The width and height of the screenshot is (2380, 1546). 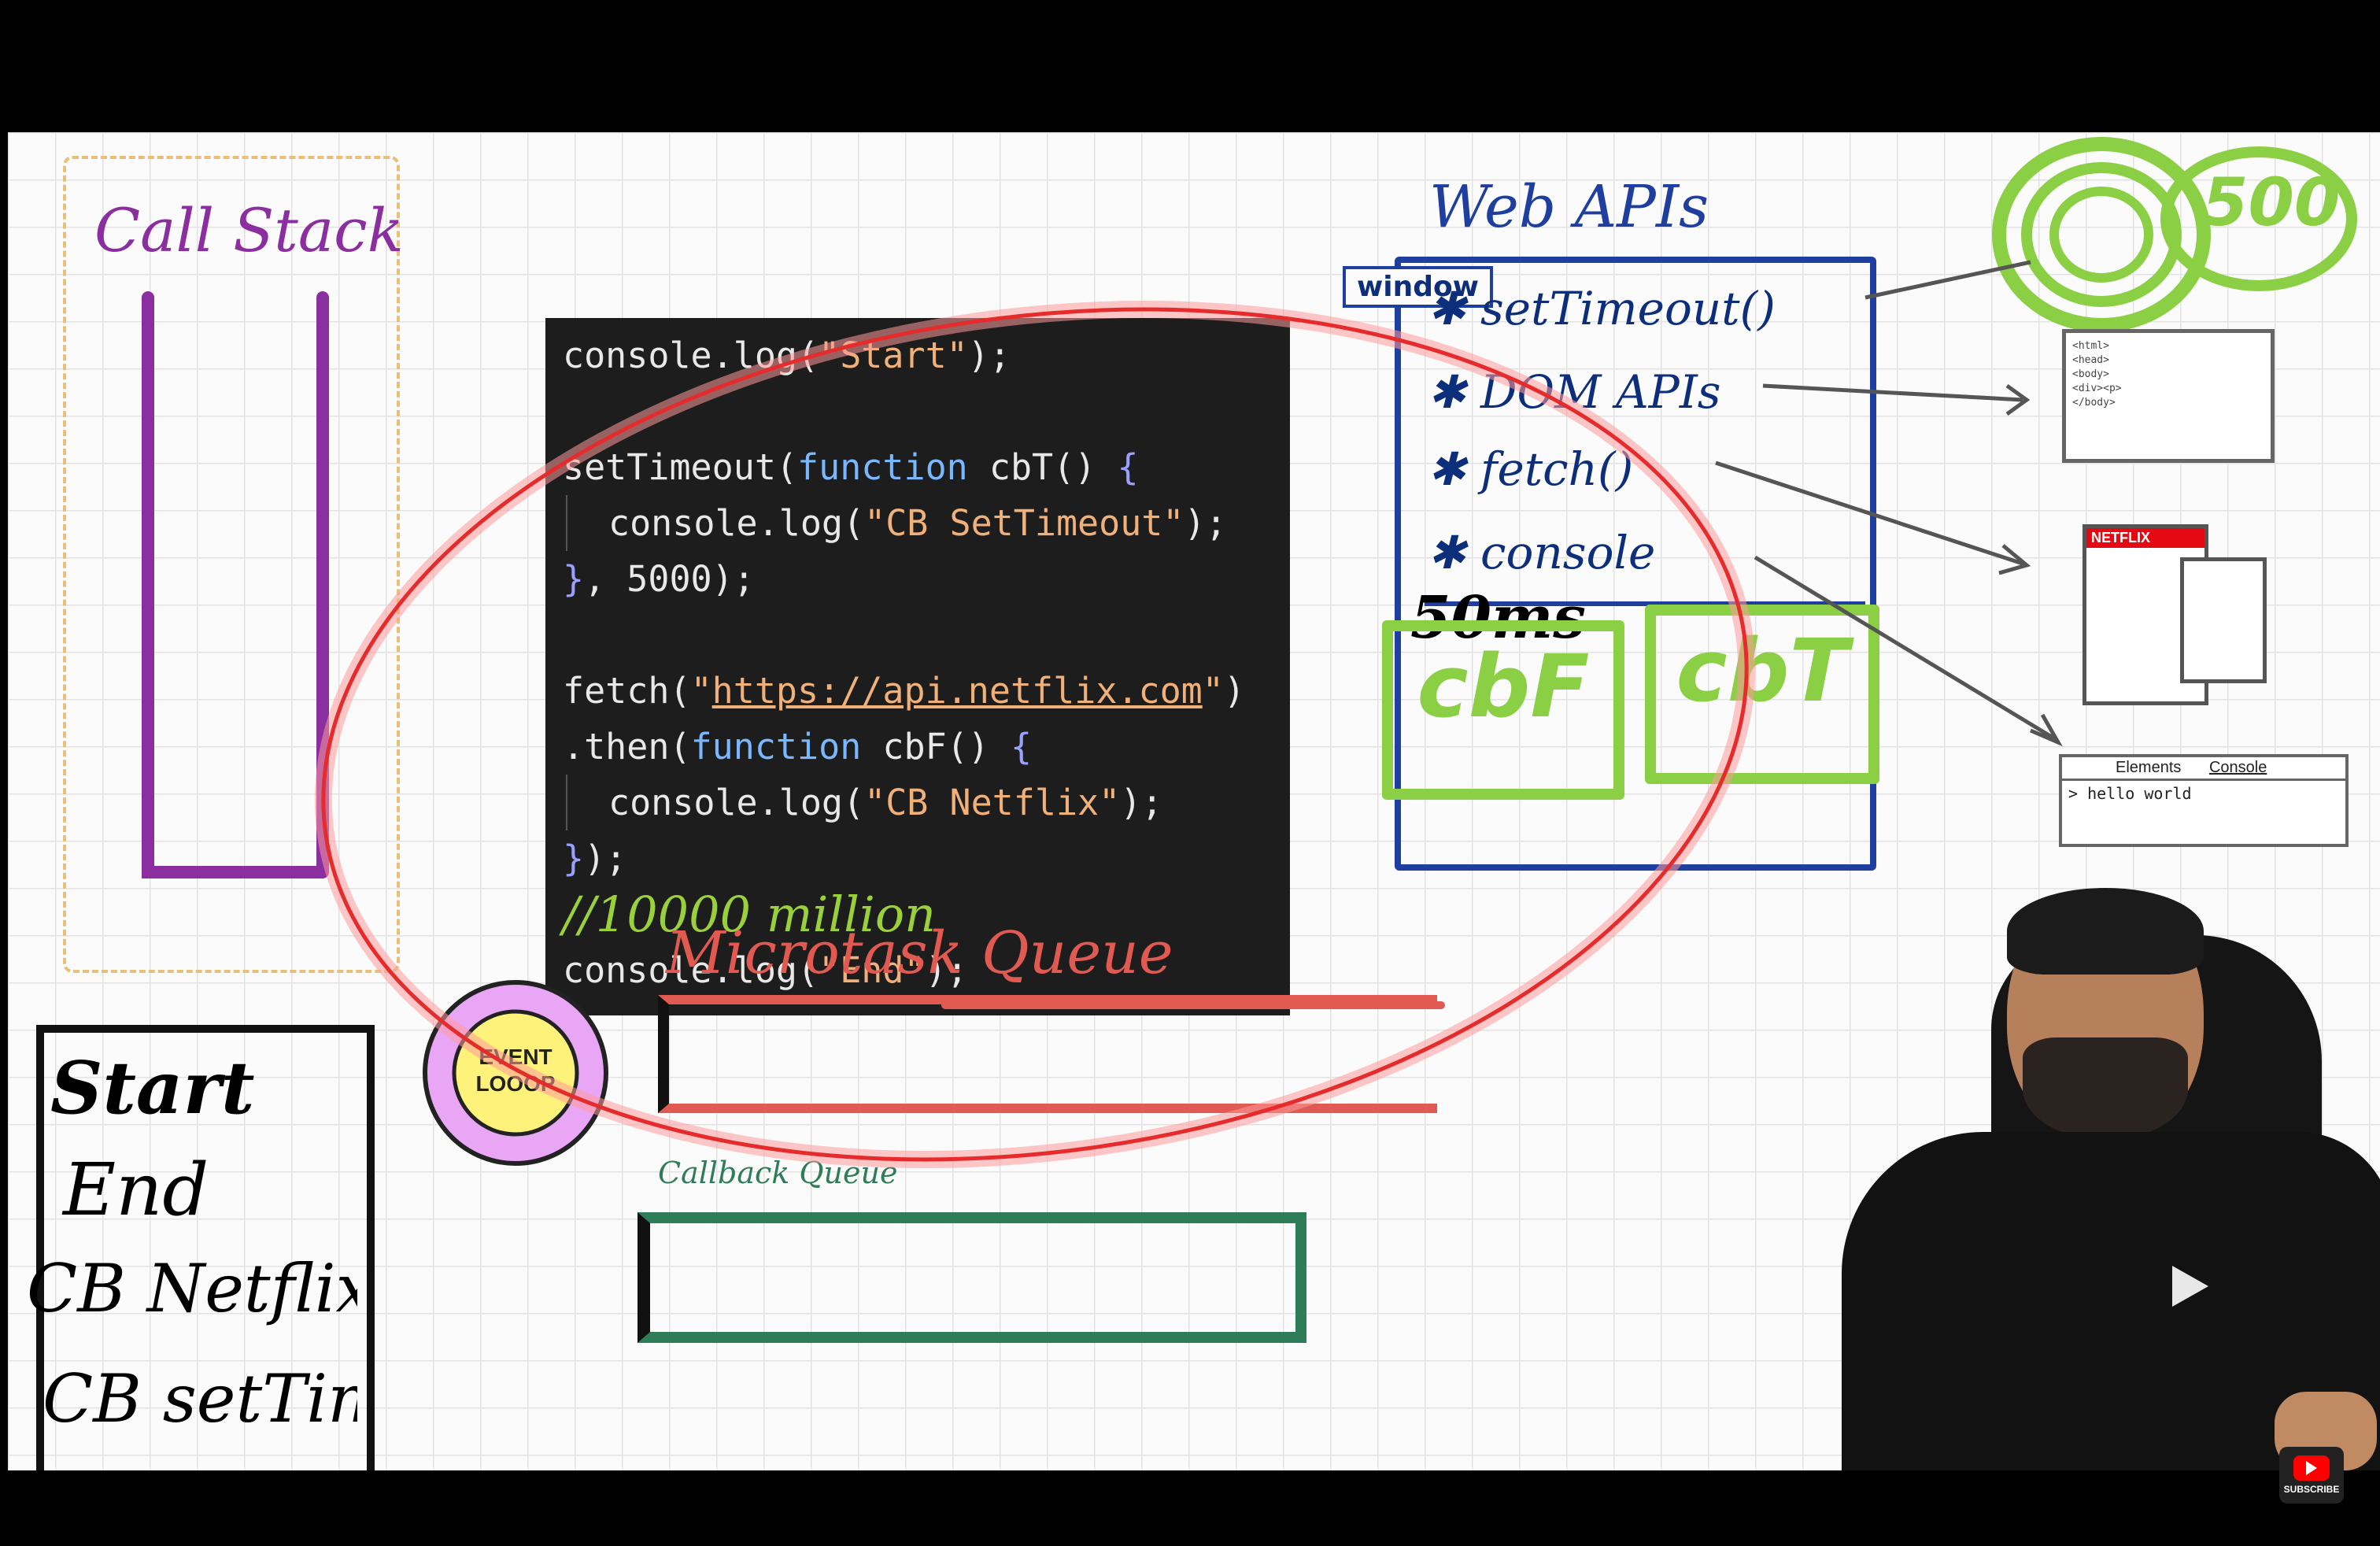 I want to click on presenter-hair, so click(x=2105, y=931).